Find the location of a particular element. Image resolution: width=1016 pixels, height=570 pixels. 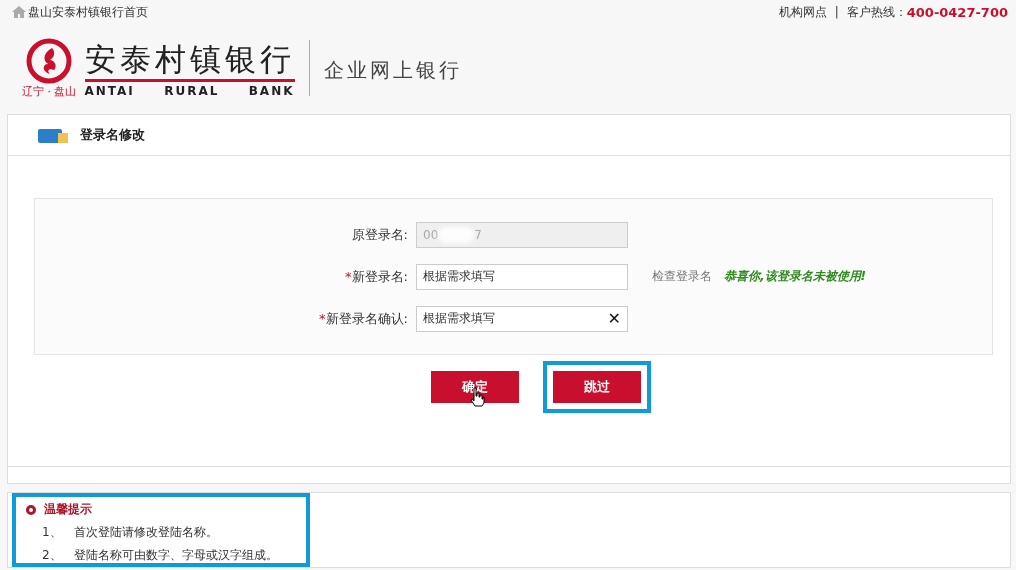

confirm-button: 确定 is located at coordinates (475, 387).